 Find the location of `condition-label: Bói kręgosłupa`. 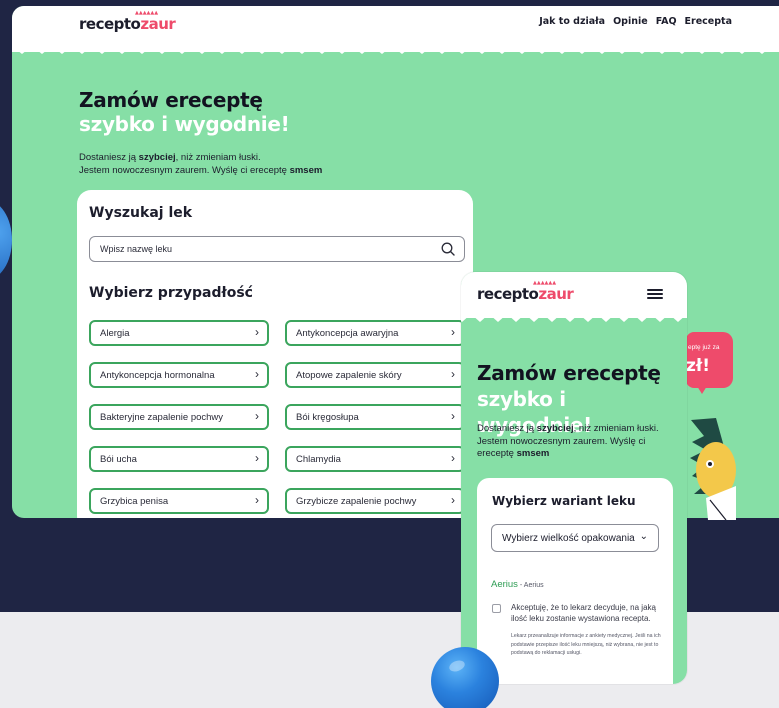

condition-label: Bói kręgosłupa is located at coordinates (327, 417).